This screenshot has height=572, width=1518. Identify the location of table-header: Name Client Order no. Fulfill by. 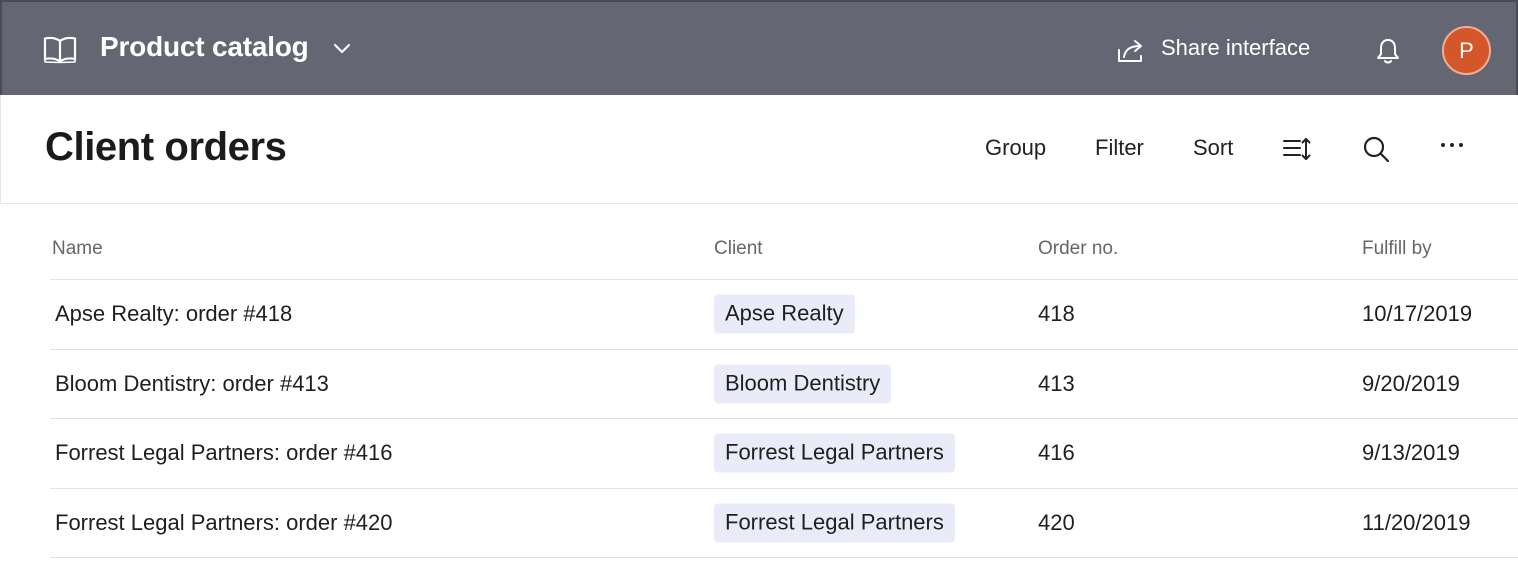
(784, 242).